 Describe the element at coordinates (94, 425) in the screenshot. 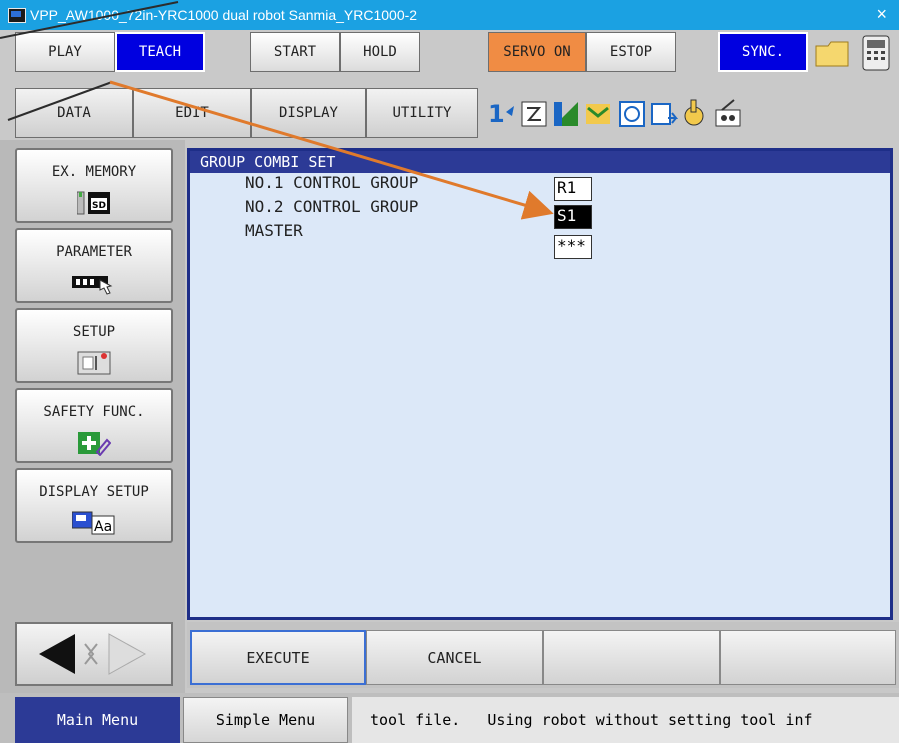

I see `safety-func-button: SAFETY FUNC.` at that location.